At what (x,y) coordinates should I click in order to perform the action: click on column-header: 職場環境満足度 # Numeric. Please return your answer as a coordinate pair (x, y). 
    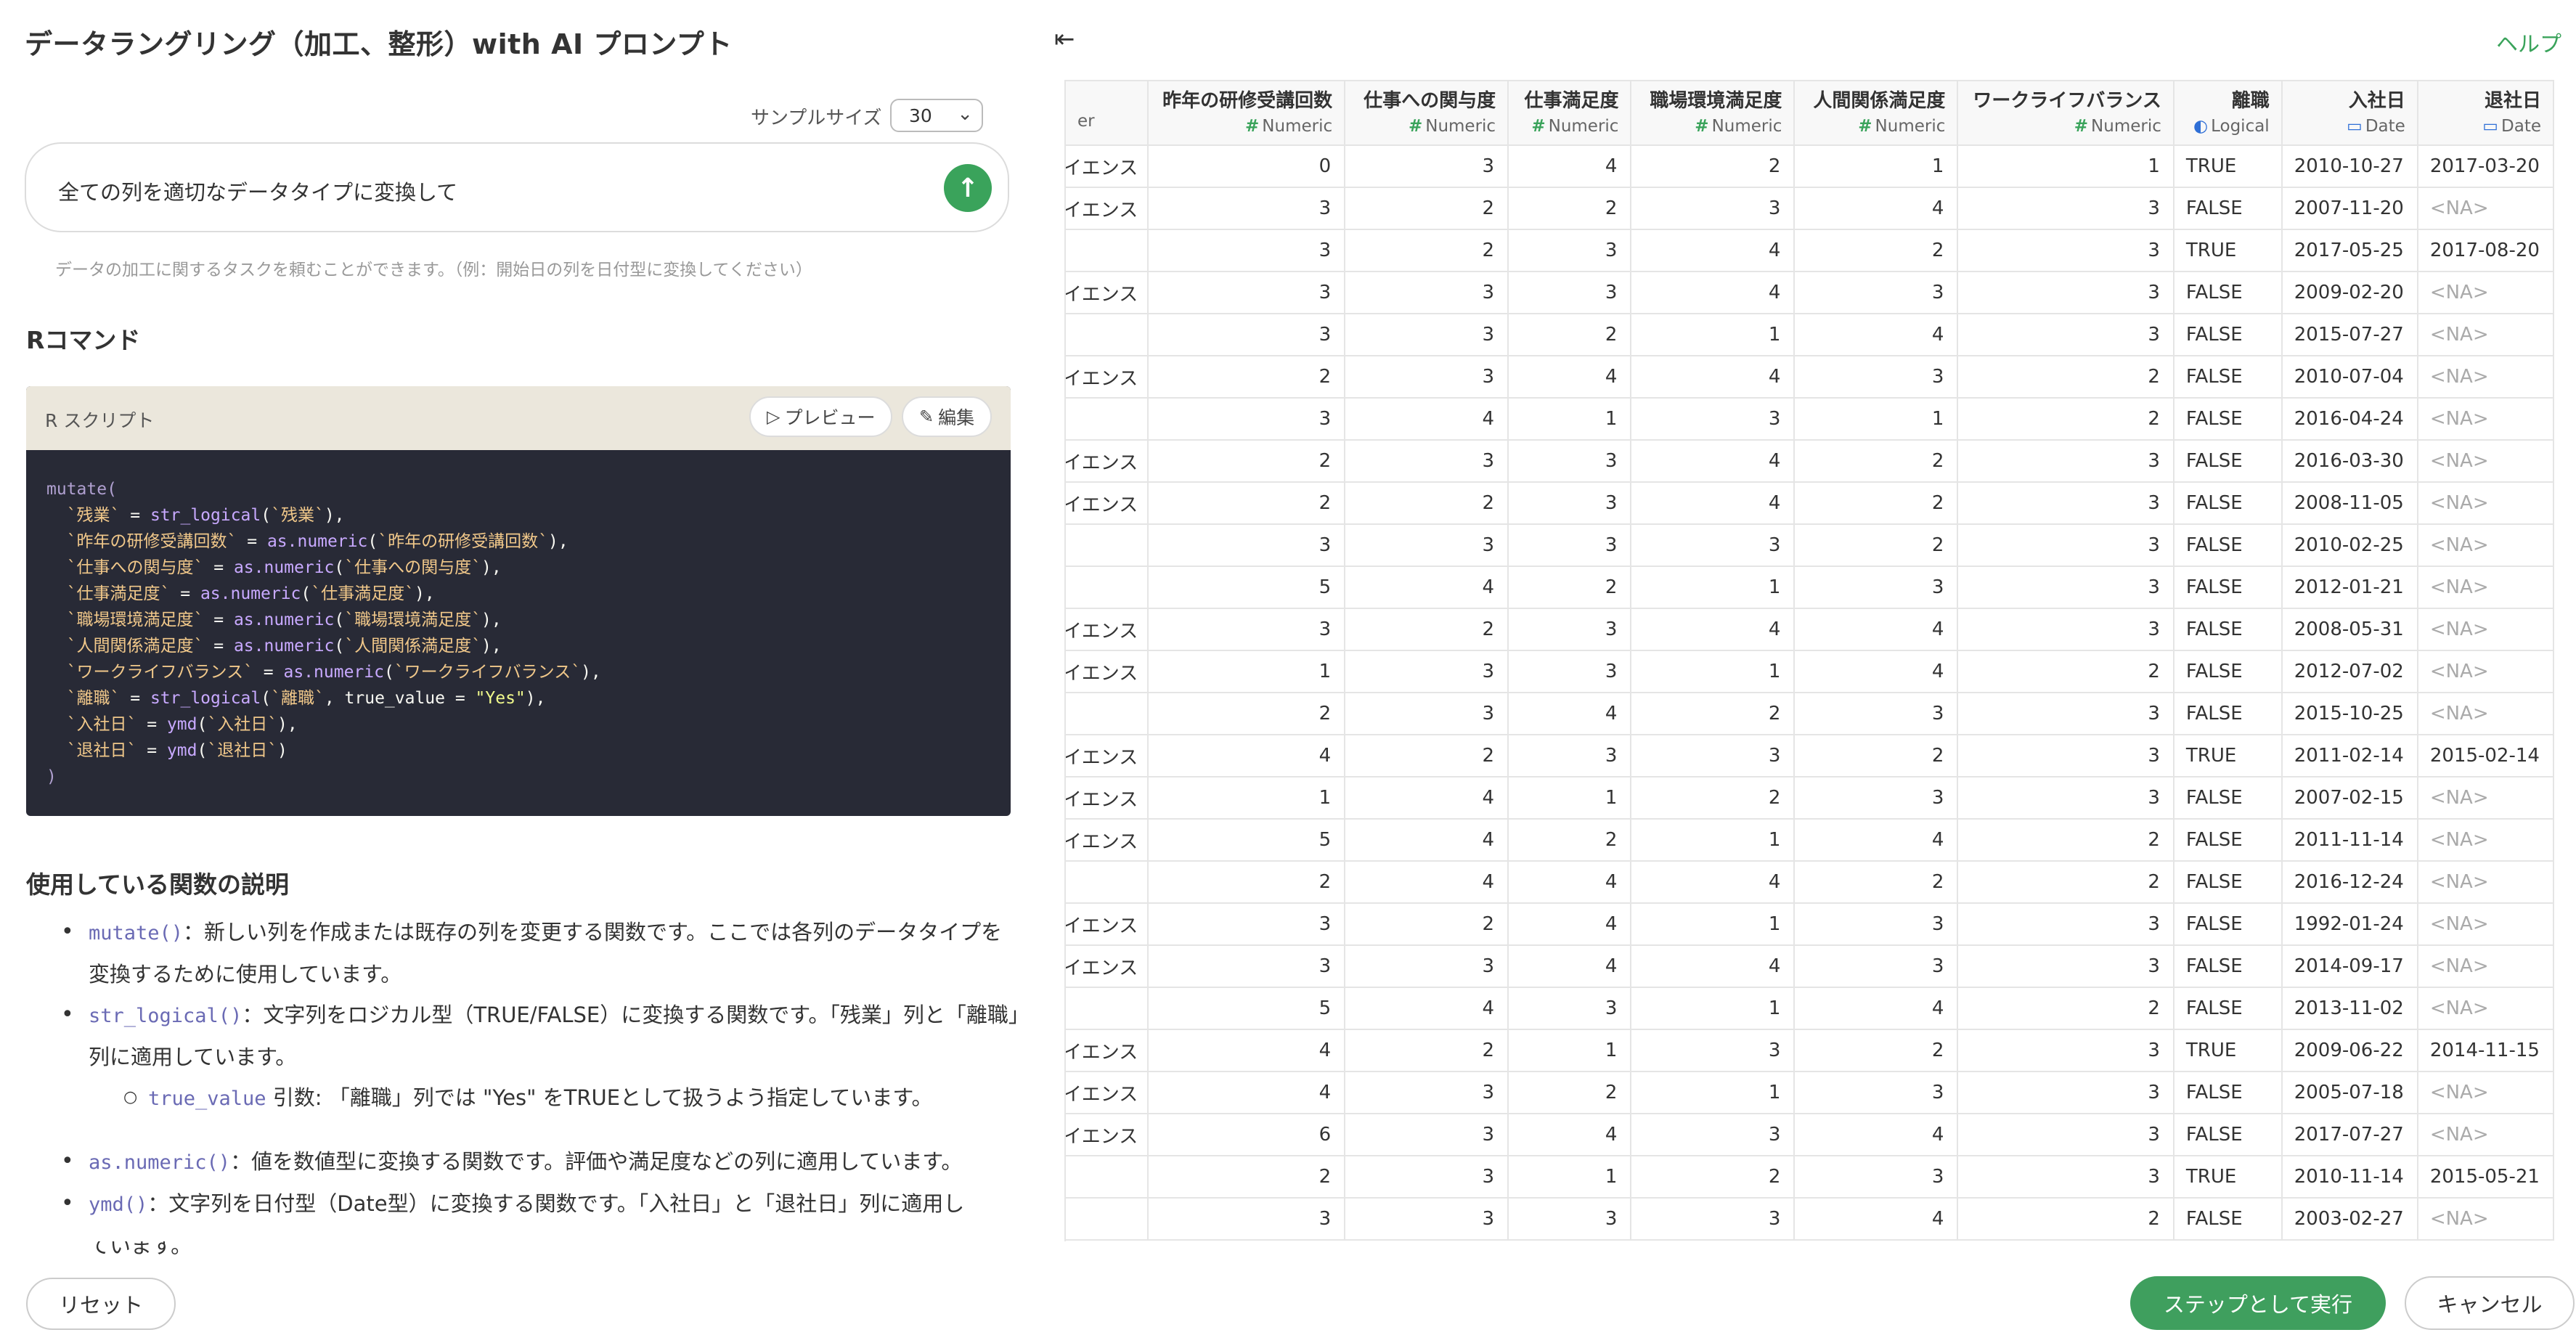
    Looking at the image, I should click on (1714, 113).